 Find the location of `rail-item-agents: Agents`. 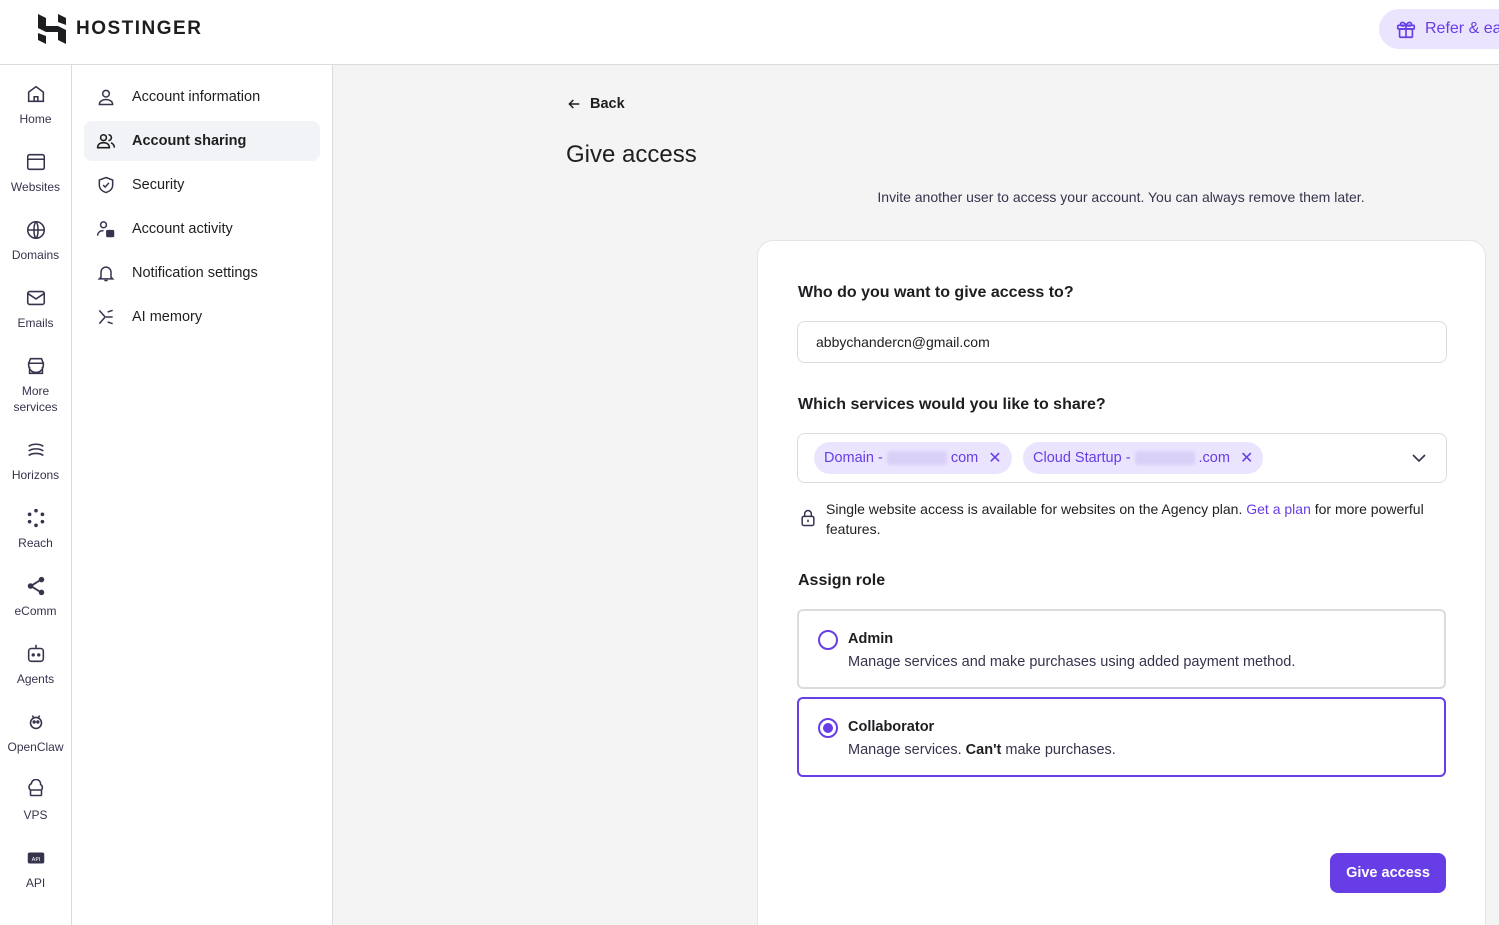

rail-item-agents: Agents is located at coordinates (35, 665).